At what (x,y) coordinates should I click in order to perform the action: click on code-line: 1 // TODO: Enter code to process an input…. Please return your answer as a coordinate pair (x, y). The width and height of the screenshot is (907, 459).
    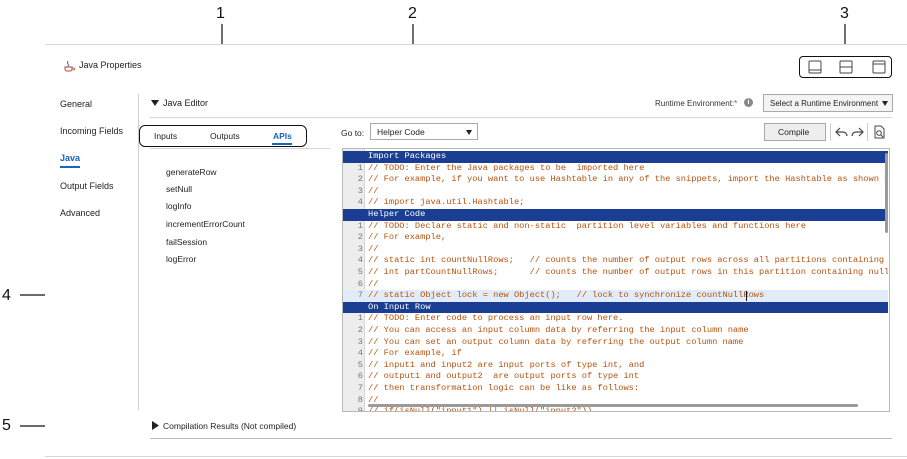
    Looking at the image, I should click on (615, 319).